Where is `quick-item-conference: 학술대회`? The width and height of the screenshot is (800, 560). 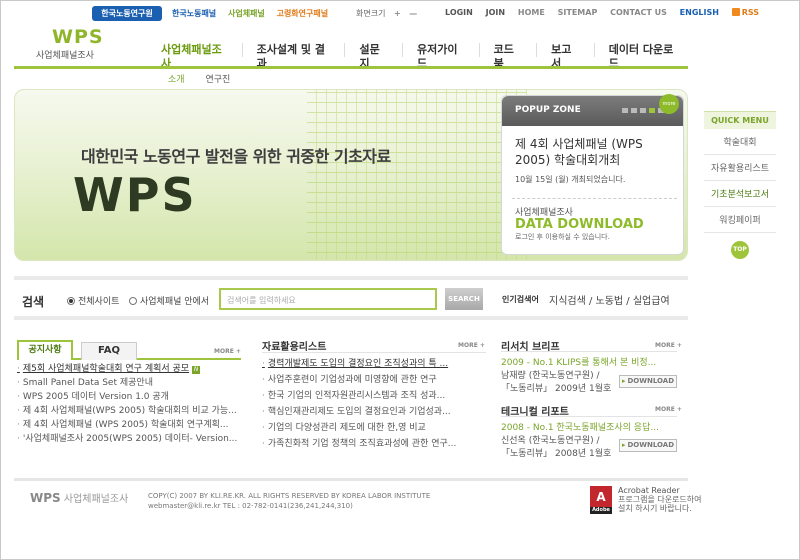
quick-item-conference: 학술대회 is located at coordinates (740, 142).